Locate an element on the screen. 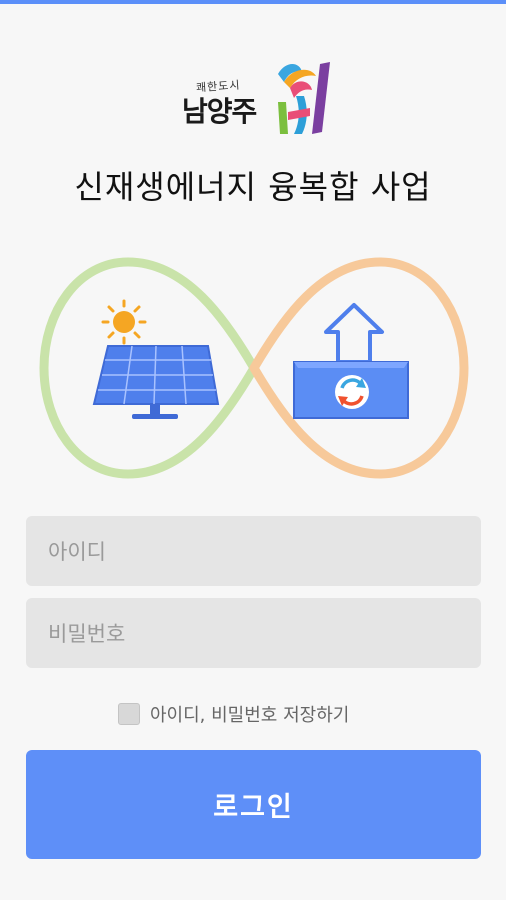 The height and width of the screenshot is (900, 506). top-accent-bar is located at coordinates (253, 2).